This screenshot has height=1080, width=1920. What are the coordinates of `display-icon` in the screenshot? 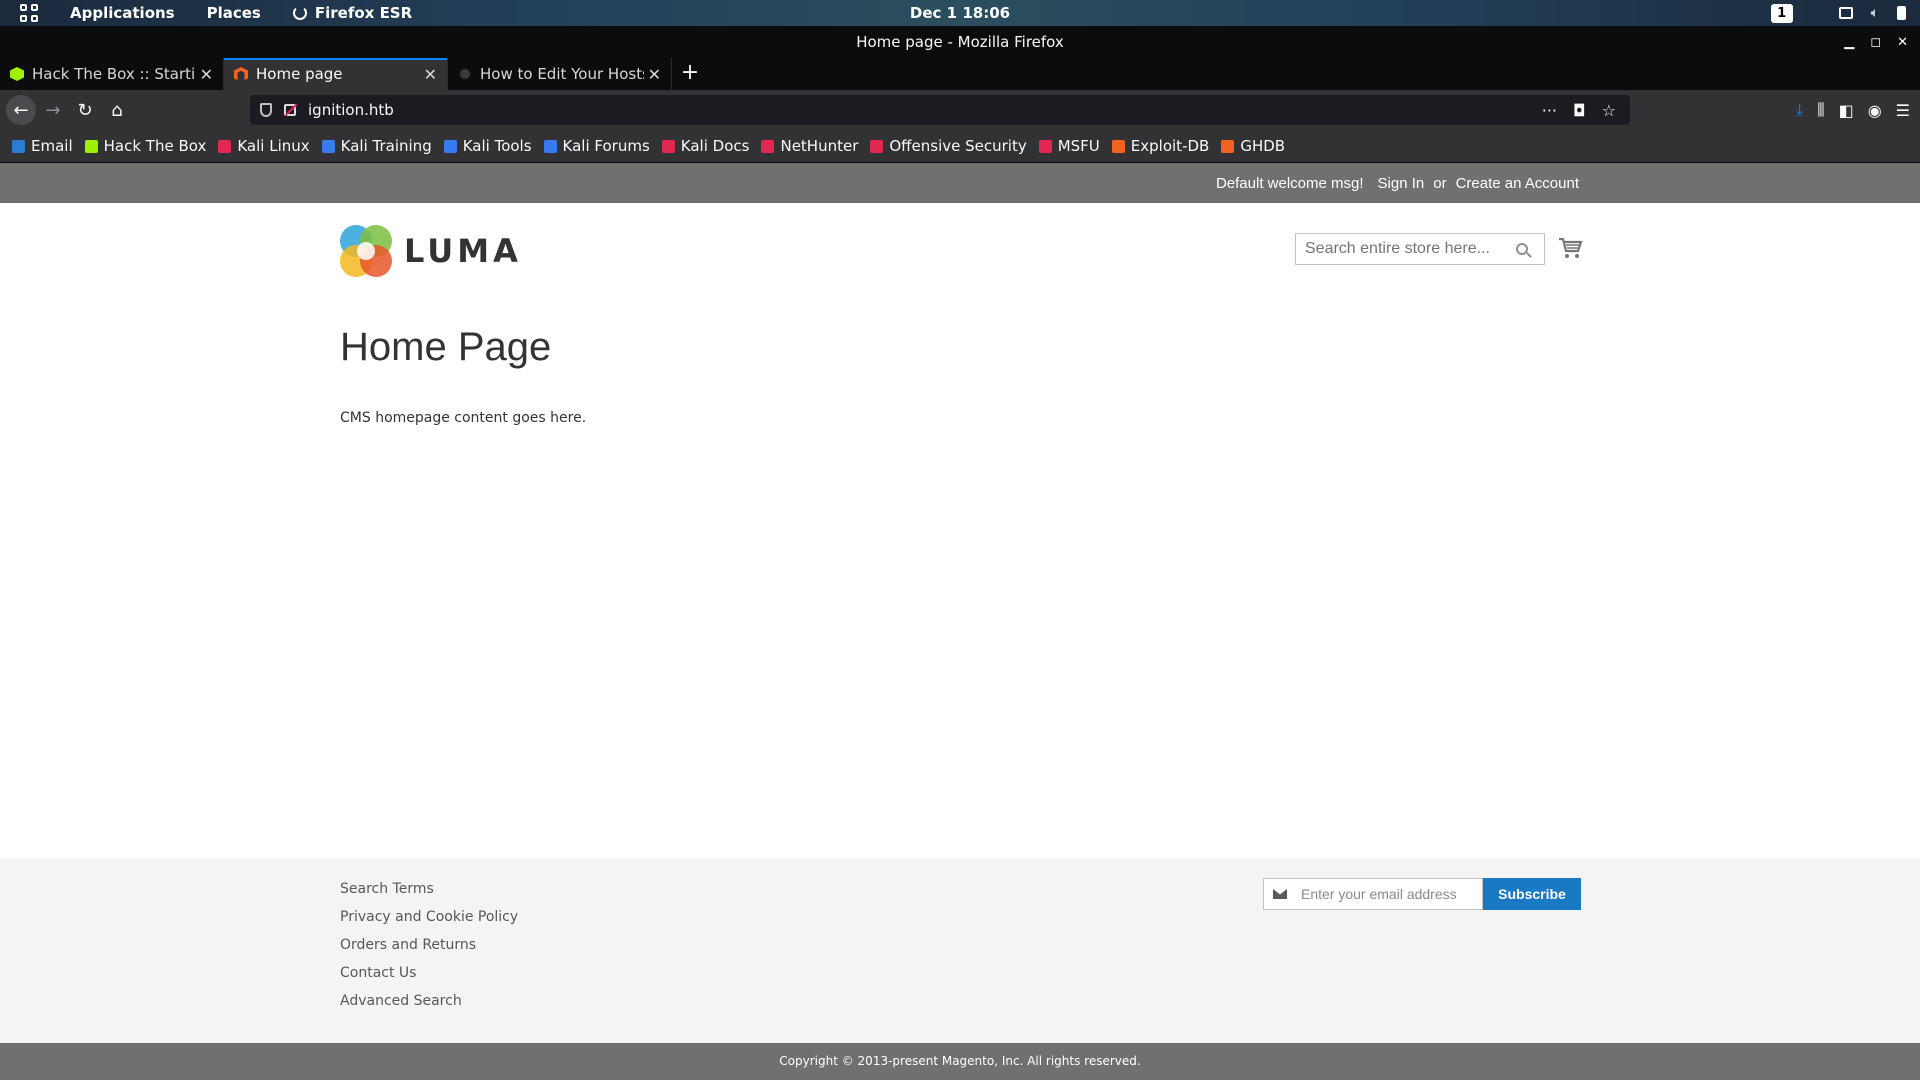 It's located at (1845, 13).